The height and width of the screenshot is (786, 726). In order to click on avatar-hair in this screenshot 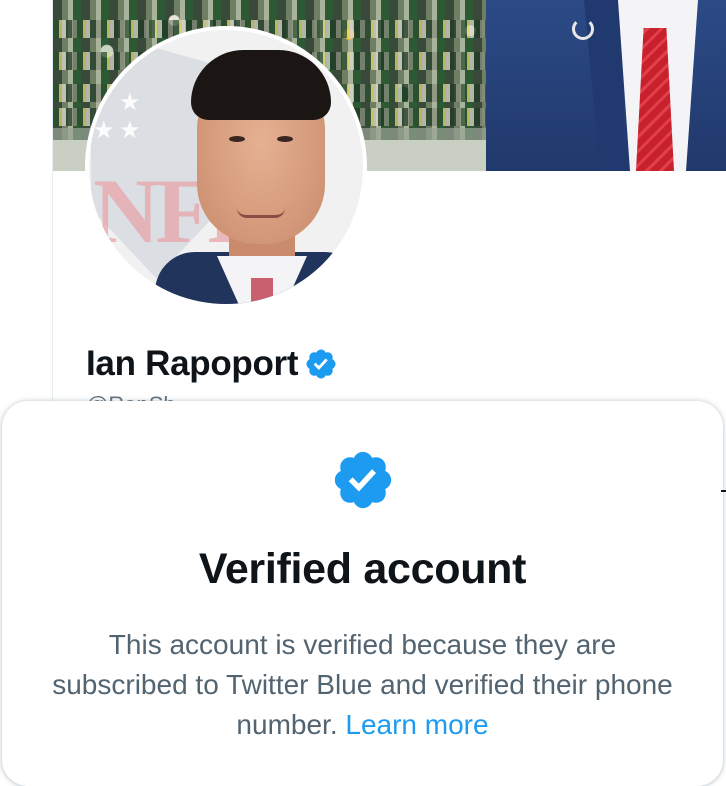, I will do `click(261, 85)`.